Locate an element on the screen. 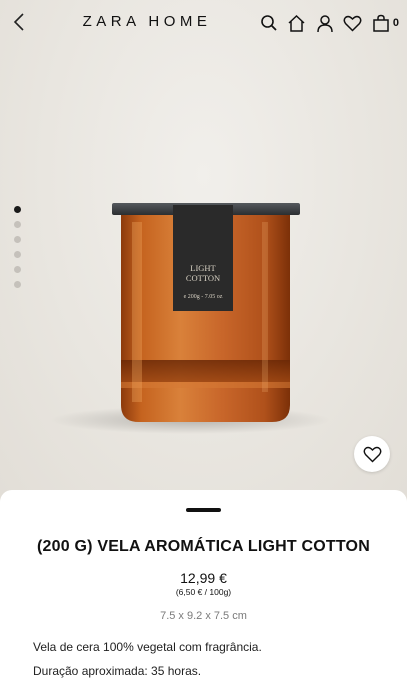  home-icon is located at coordinates (297, 23).